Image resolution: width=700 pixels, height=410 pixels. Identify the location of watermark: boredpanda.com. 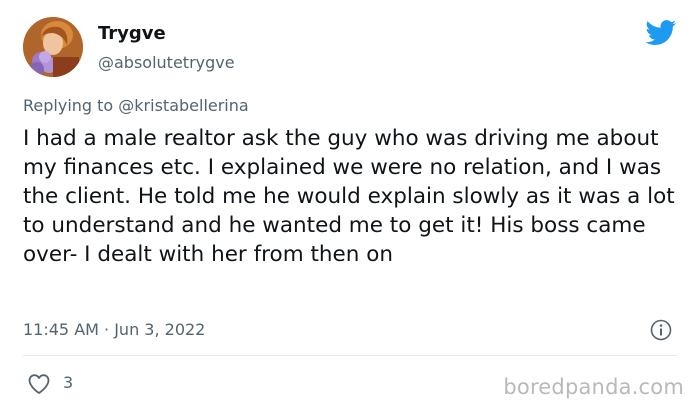
(593, 387).